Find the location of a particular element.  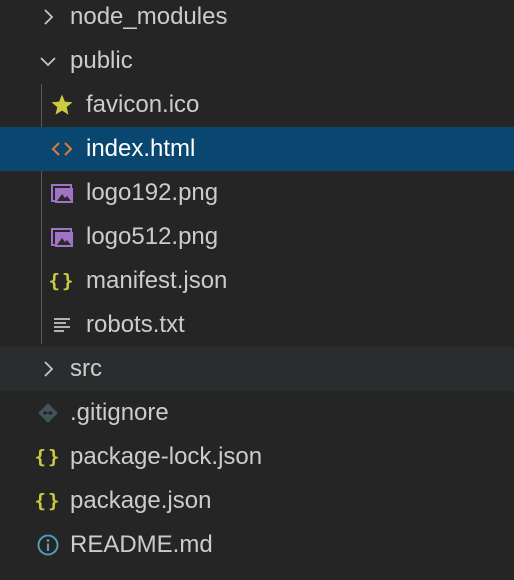

tree-item-label: manifest.json is located at coordinates (157, 280).